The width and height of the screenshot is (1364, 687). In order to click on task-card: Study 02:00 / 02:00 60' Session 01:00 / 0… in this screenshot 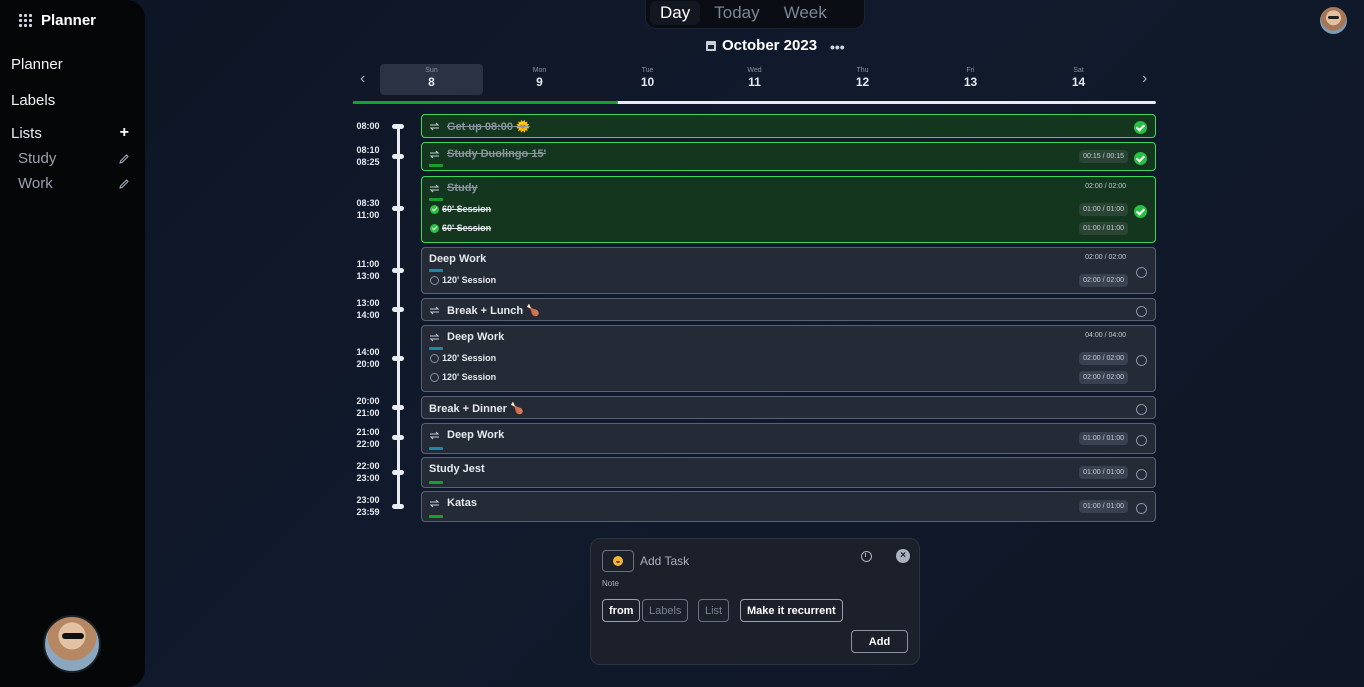, I will do `click(788, 209)`.